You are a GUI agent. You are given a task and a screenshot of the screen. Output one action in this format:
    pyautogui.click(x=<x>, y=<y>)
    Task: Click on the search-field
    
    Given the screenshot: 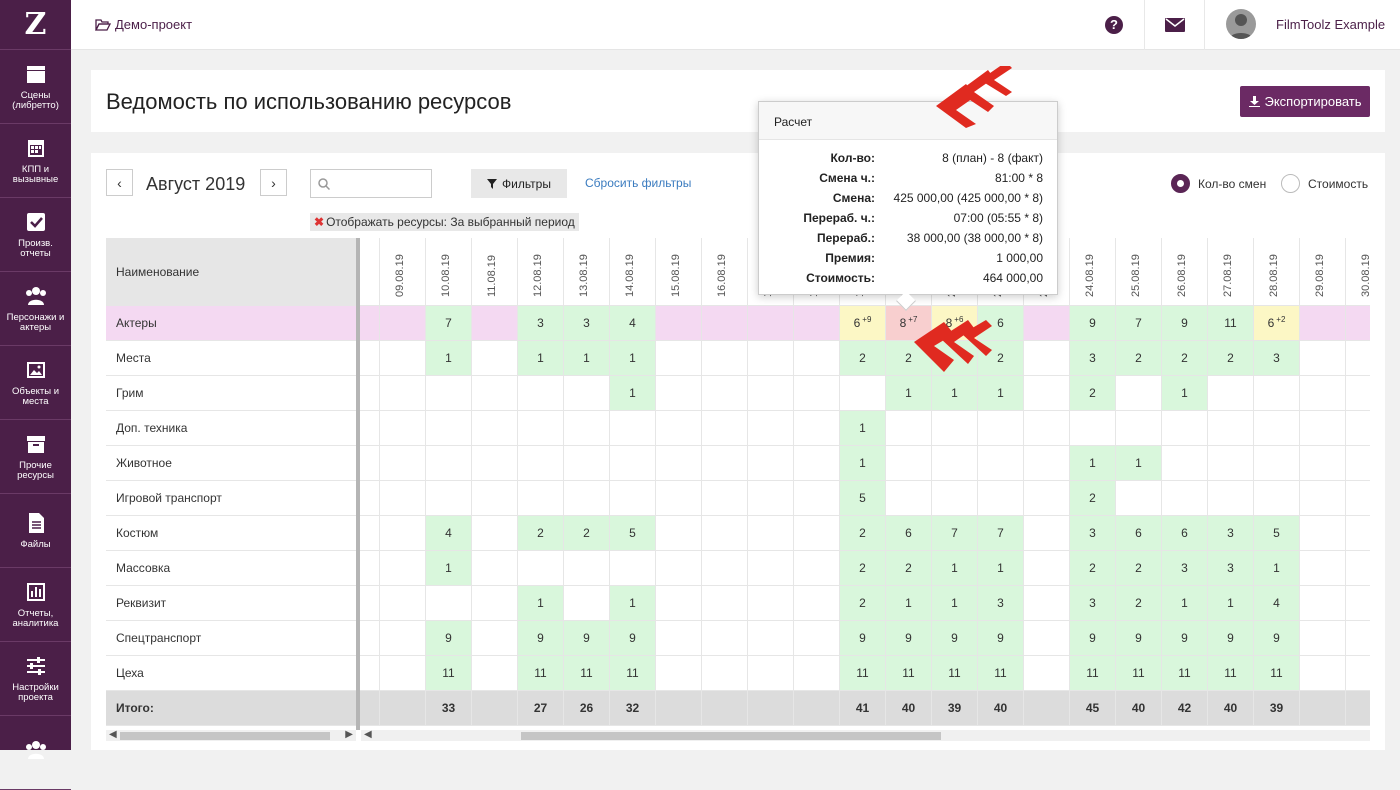 What is the action you would take?
    pyautogui.click(x=381, y=184)
    